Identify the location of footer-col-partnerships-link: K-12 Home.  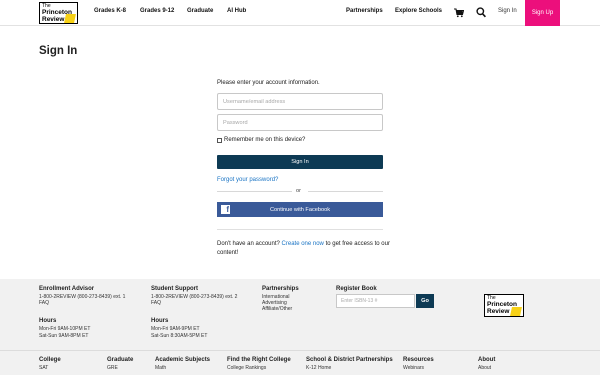
(318, 368).